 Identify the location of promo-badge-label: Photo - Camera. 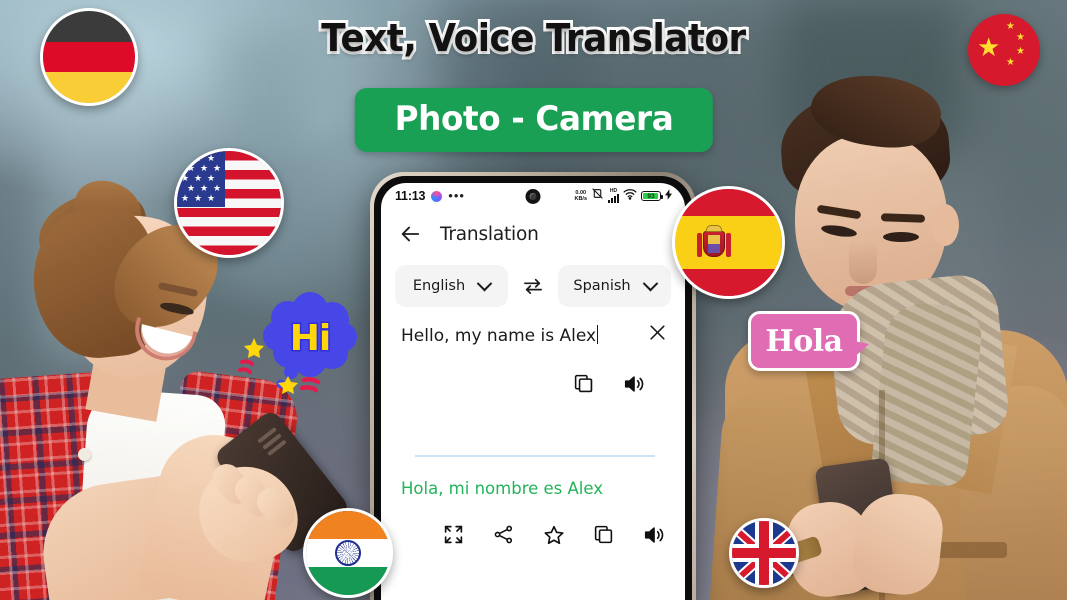
(533, 119).